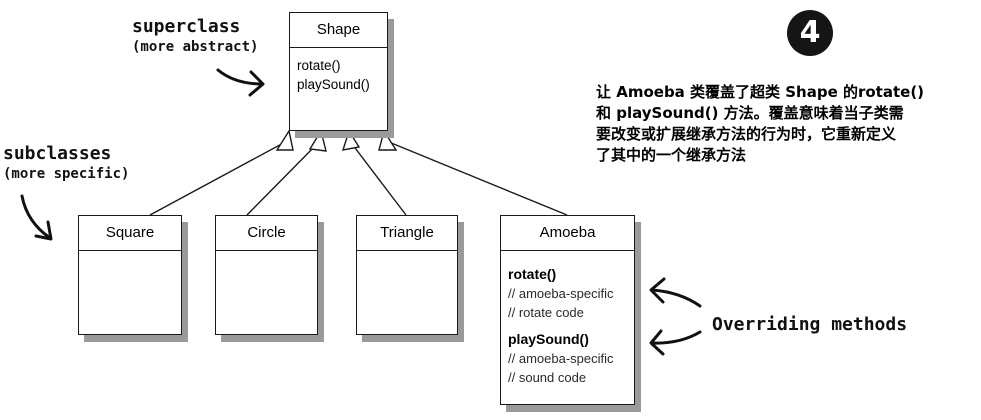 The image size is (981, 420). Describe the element at coordinates (760, 92) in the screenshot. I see `description-line-1: 让 Amoeba 类覆盖了超类 Shape 的rotate()` at that location.